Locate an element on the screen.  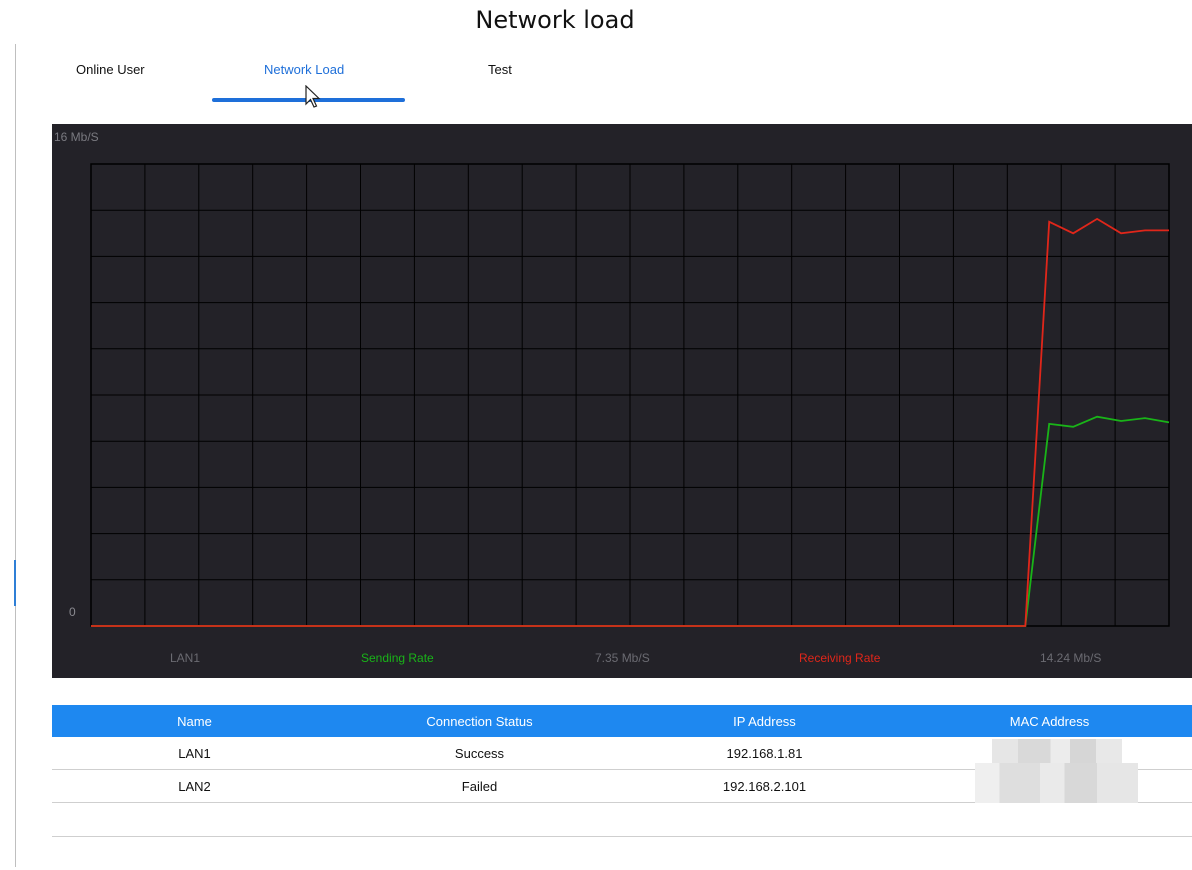
legend-sending-label: Sending Rate is located at coordinates (397, 658).